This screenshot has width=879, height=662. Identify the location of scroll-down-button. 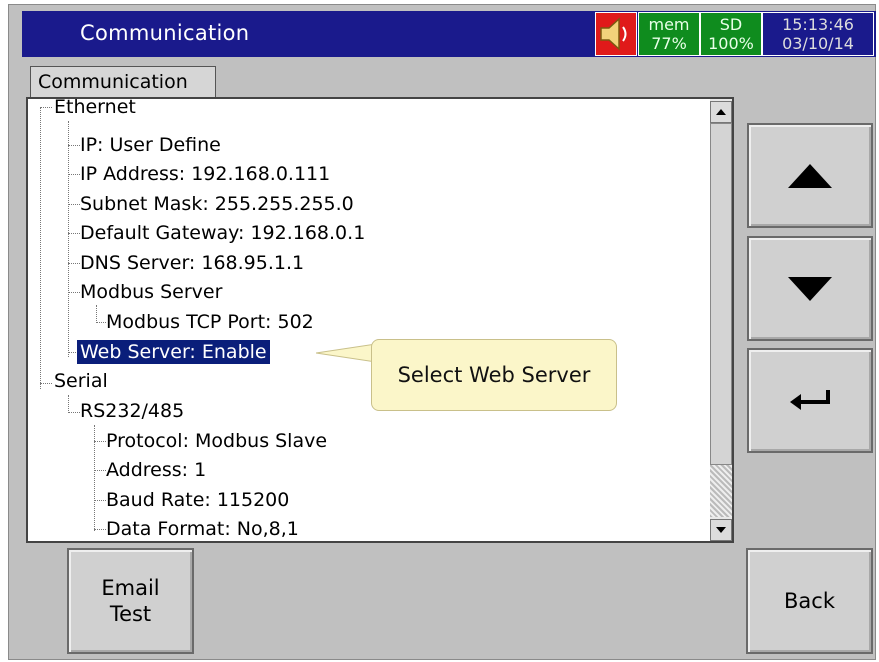
(721, 530).